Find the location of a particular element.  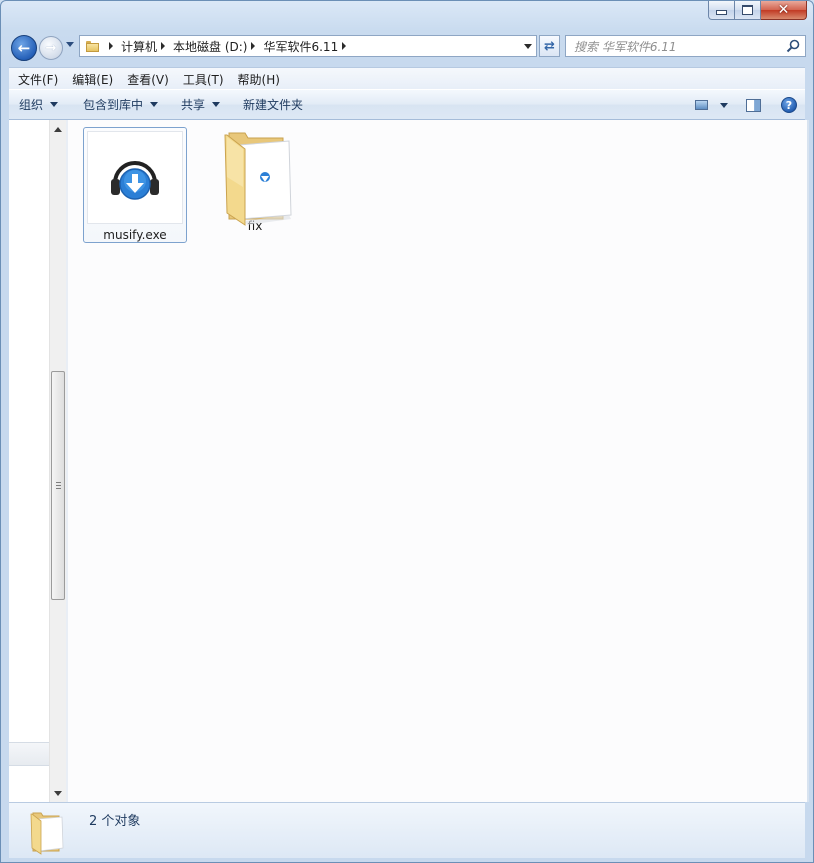

maximize-icon is located at coordinates (747, 10).